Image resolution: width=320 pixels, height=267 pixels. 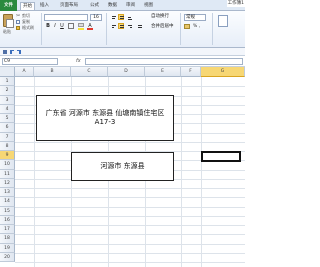 I want to click on fill-color-bar, so click(x=81, y=29).